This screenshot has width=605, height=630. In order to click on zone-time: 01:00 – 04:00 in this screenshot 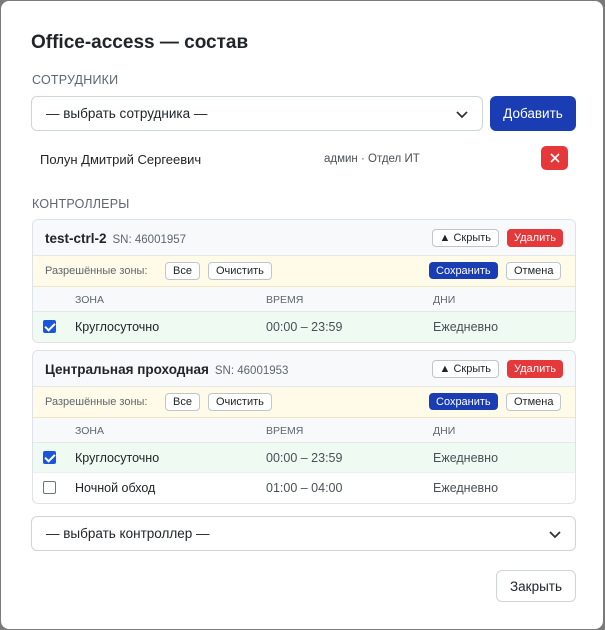, I will do `click(304, 488)`.